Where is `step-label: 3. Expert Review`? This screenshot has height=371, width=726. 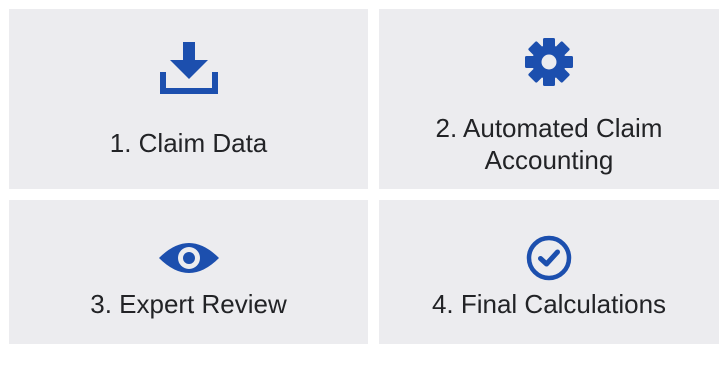
step-label: 3. Expert Review is located at coordinates (188, 304).